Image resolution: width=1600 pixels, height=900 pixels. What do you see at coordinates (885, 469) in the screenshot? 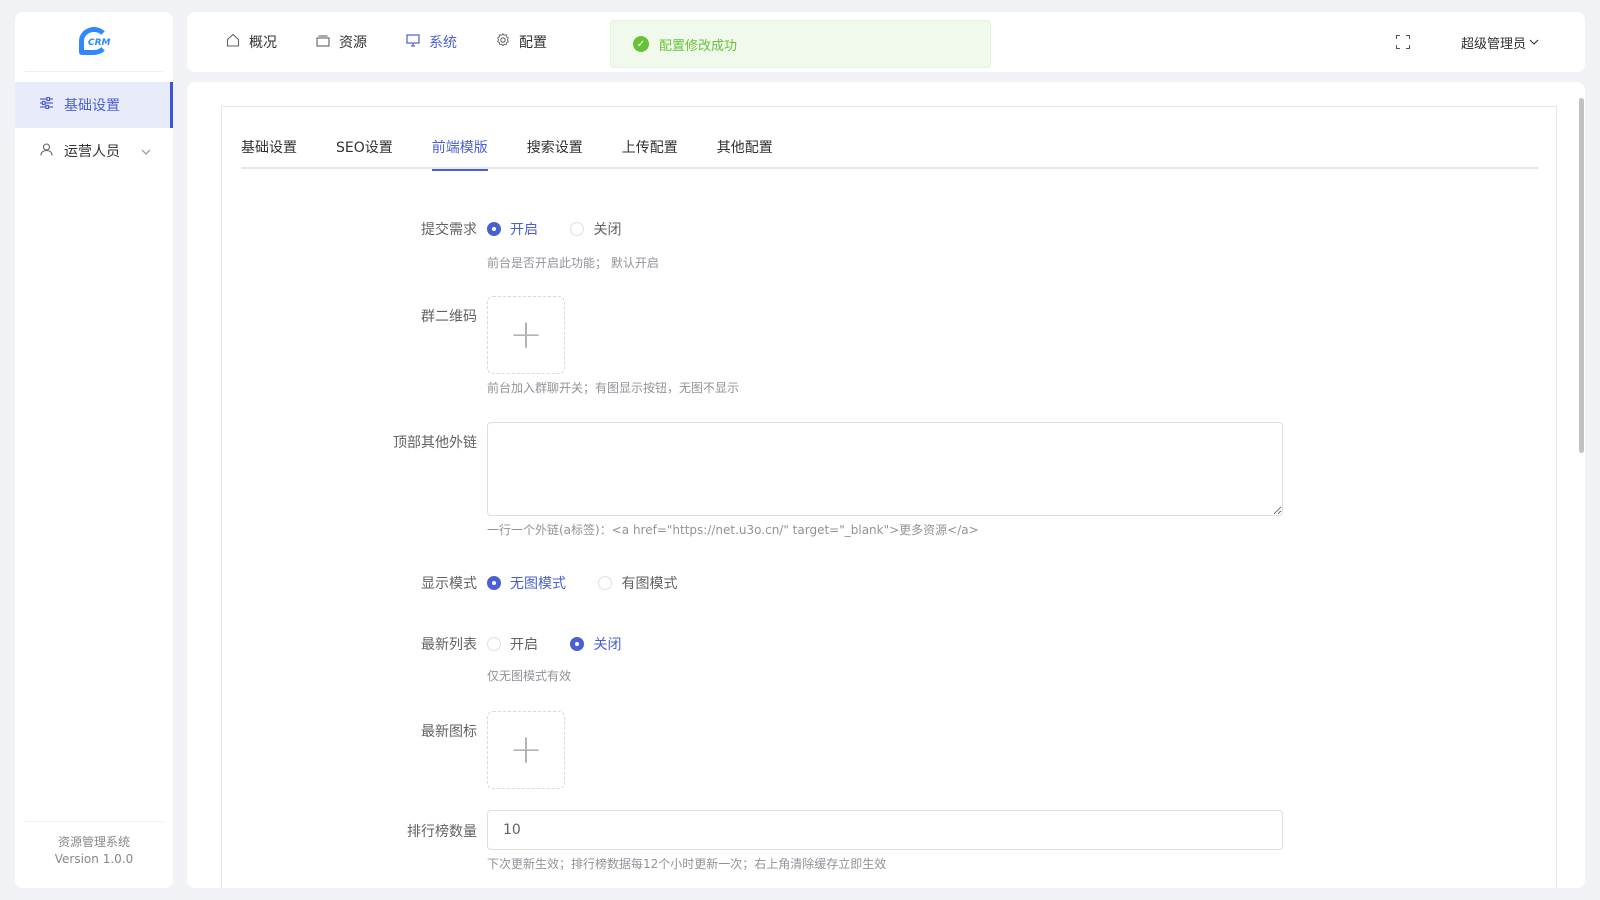
I see `top-links-textarea` at bounding box center [885, 469].